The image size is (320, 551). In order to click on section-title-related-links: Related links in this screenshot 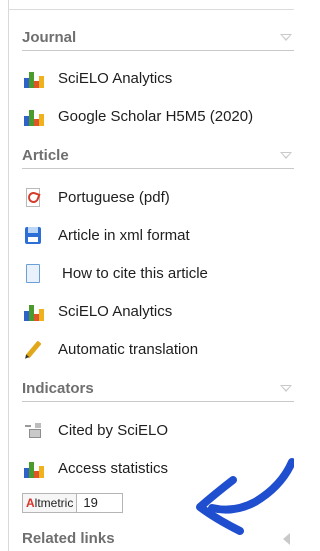, I will do `click(68, 538)`.